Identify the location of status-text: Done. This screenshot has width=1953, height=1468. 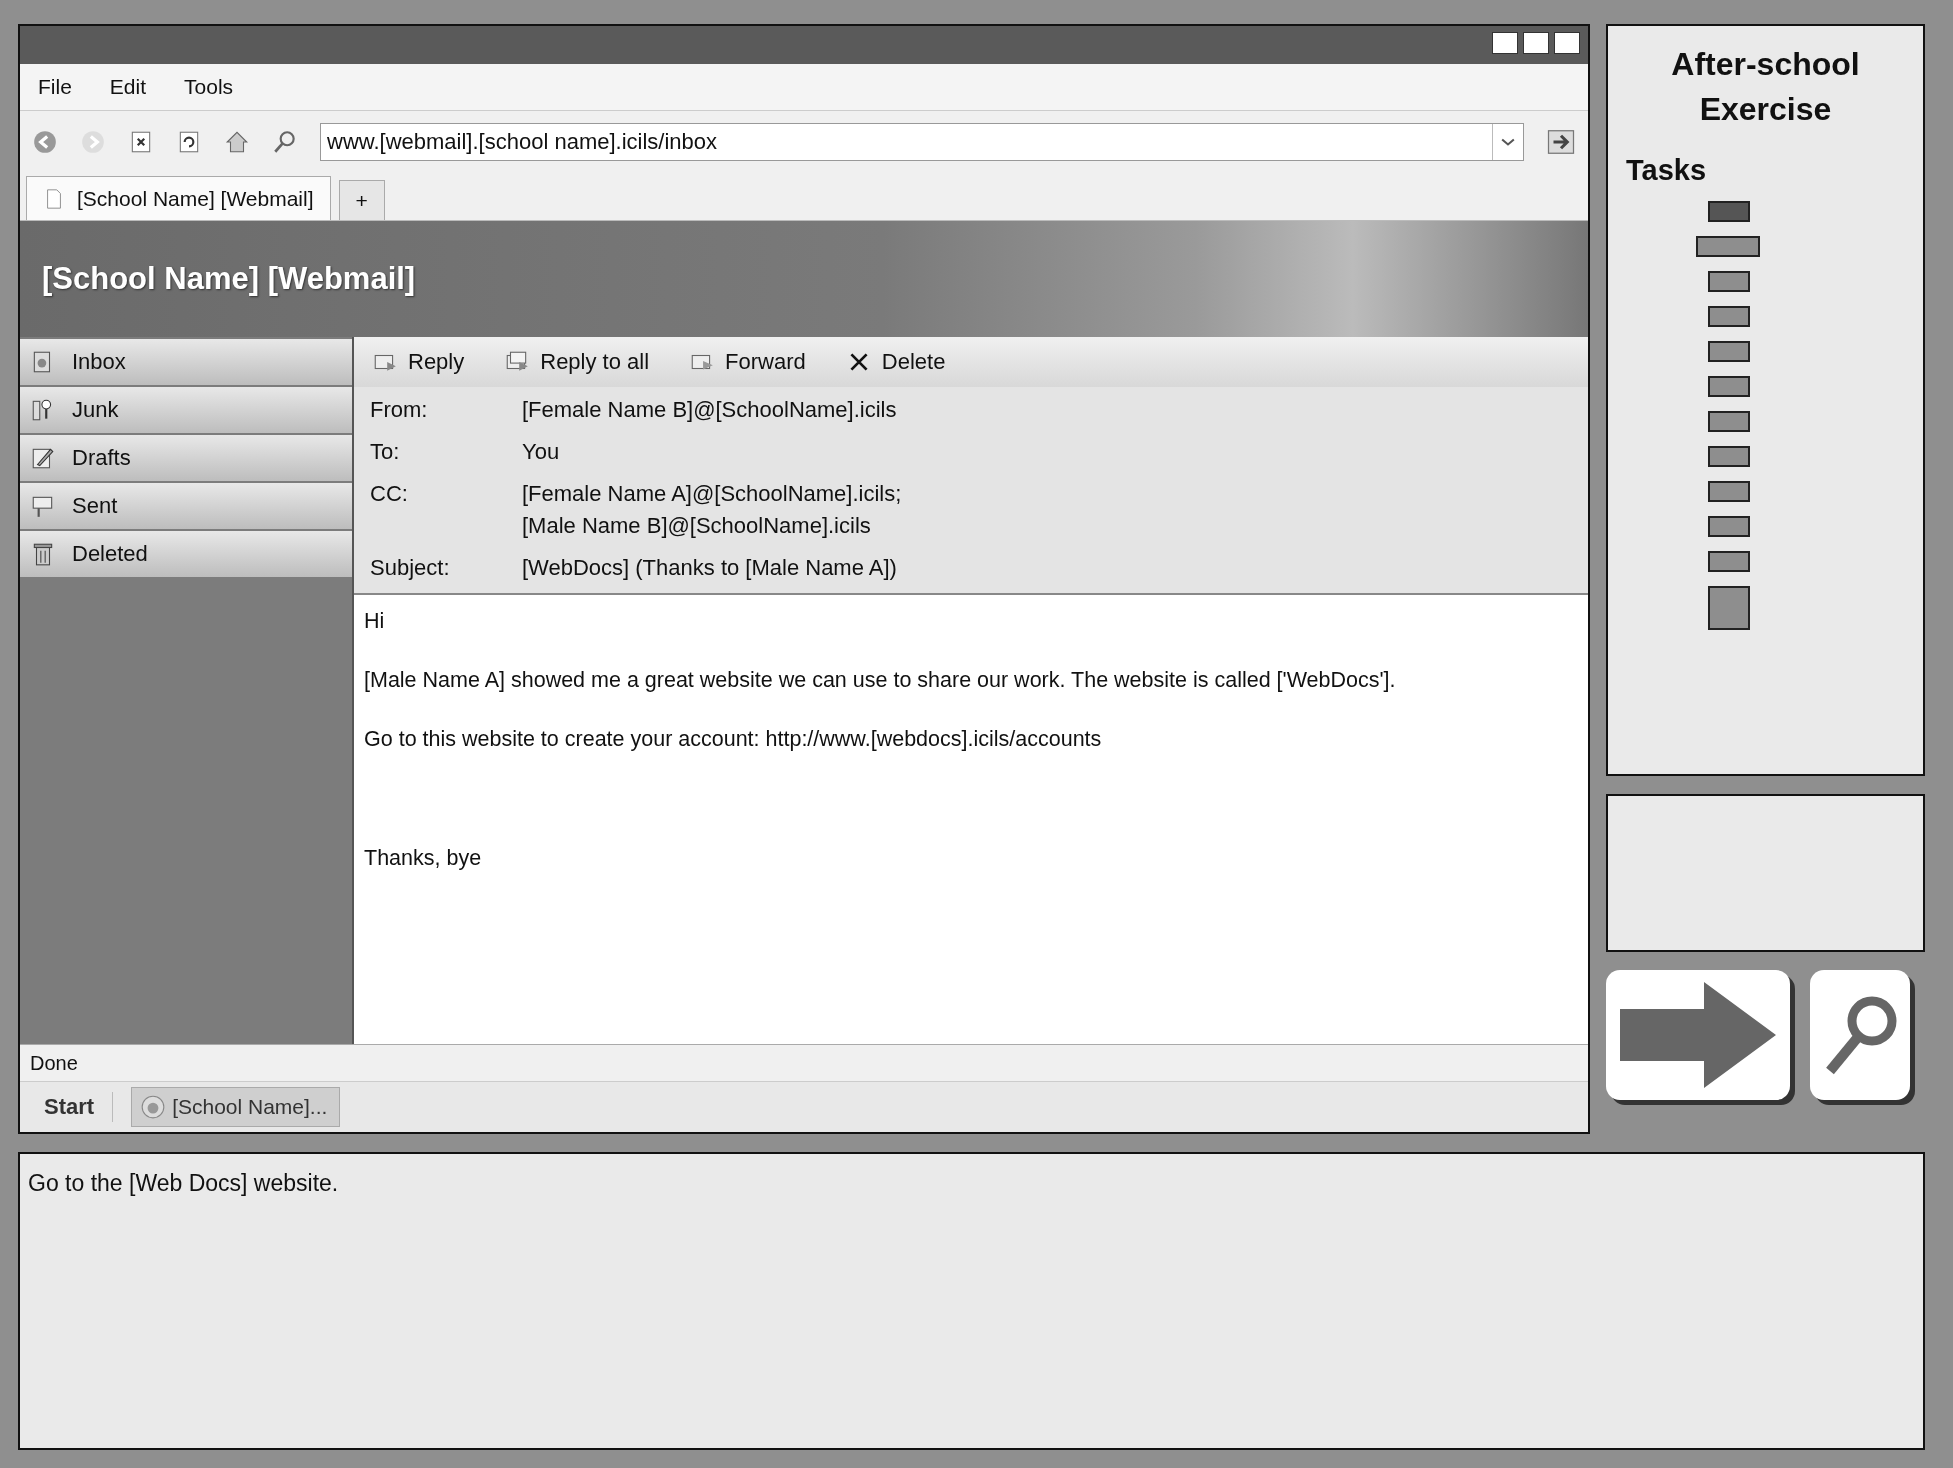
(54, 1063).